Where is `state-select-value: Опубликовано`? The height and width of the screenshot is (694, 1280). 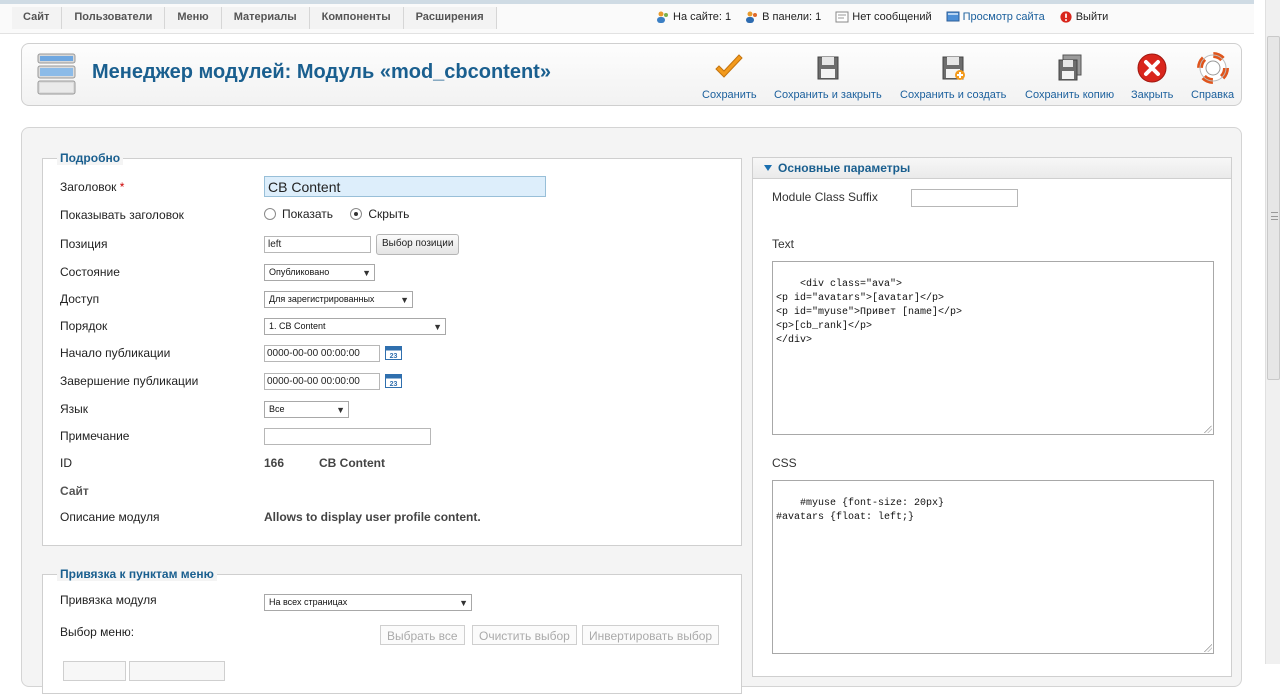
state-select-value: Опубликовано is located at coordinates (299, 272).